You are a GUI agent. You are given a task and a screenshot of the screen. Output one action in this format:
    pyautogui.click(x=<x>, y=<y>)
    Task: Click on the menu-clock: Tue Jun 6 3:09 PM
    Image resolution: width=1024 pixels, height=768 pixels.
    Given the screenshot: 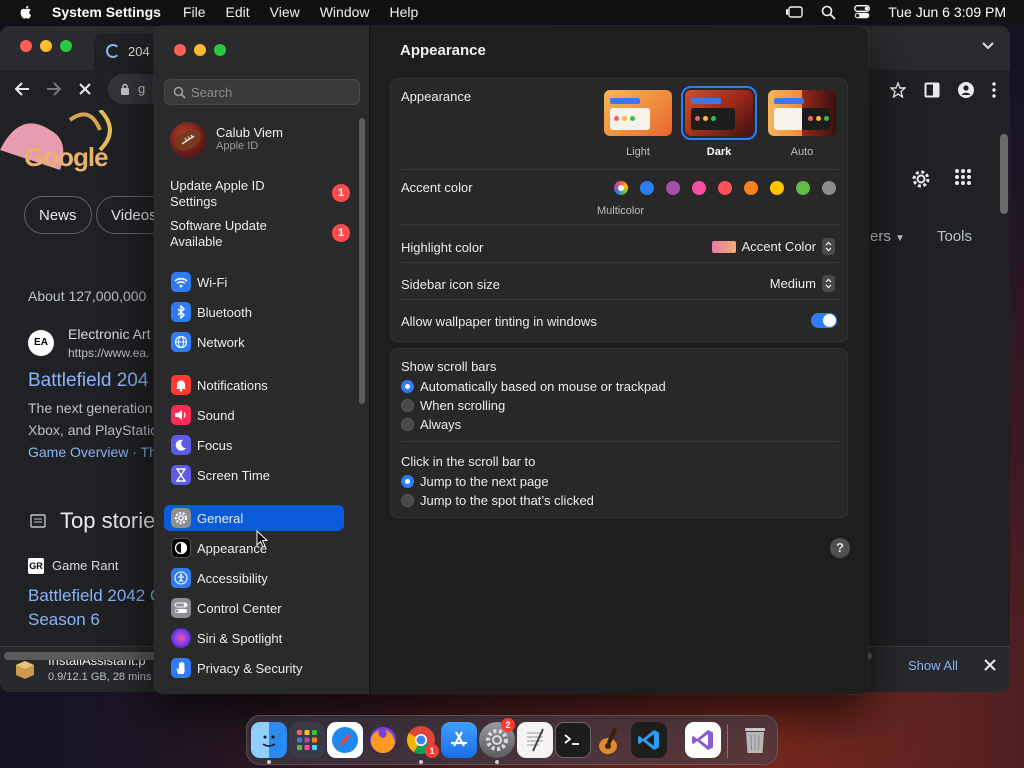 What is the action you would take?
    pyautogui.click(x=947, y=12)
    